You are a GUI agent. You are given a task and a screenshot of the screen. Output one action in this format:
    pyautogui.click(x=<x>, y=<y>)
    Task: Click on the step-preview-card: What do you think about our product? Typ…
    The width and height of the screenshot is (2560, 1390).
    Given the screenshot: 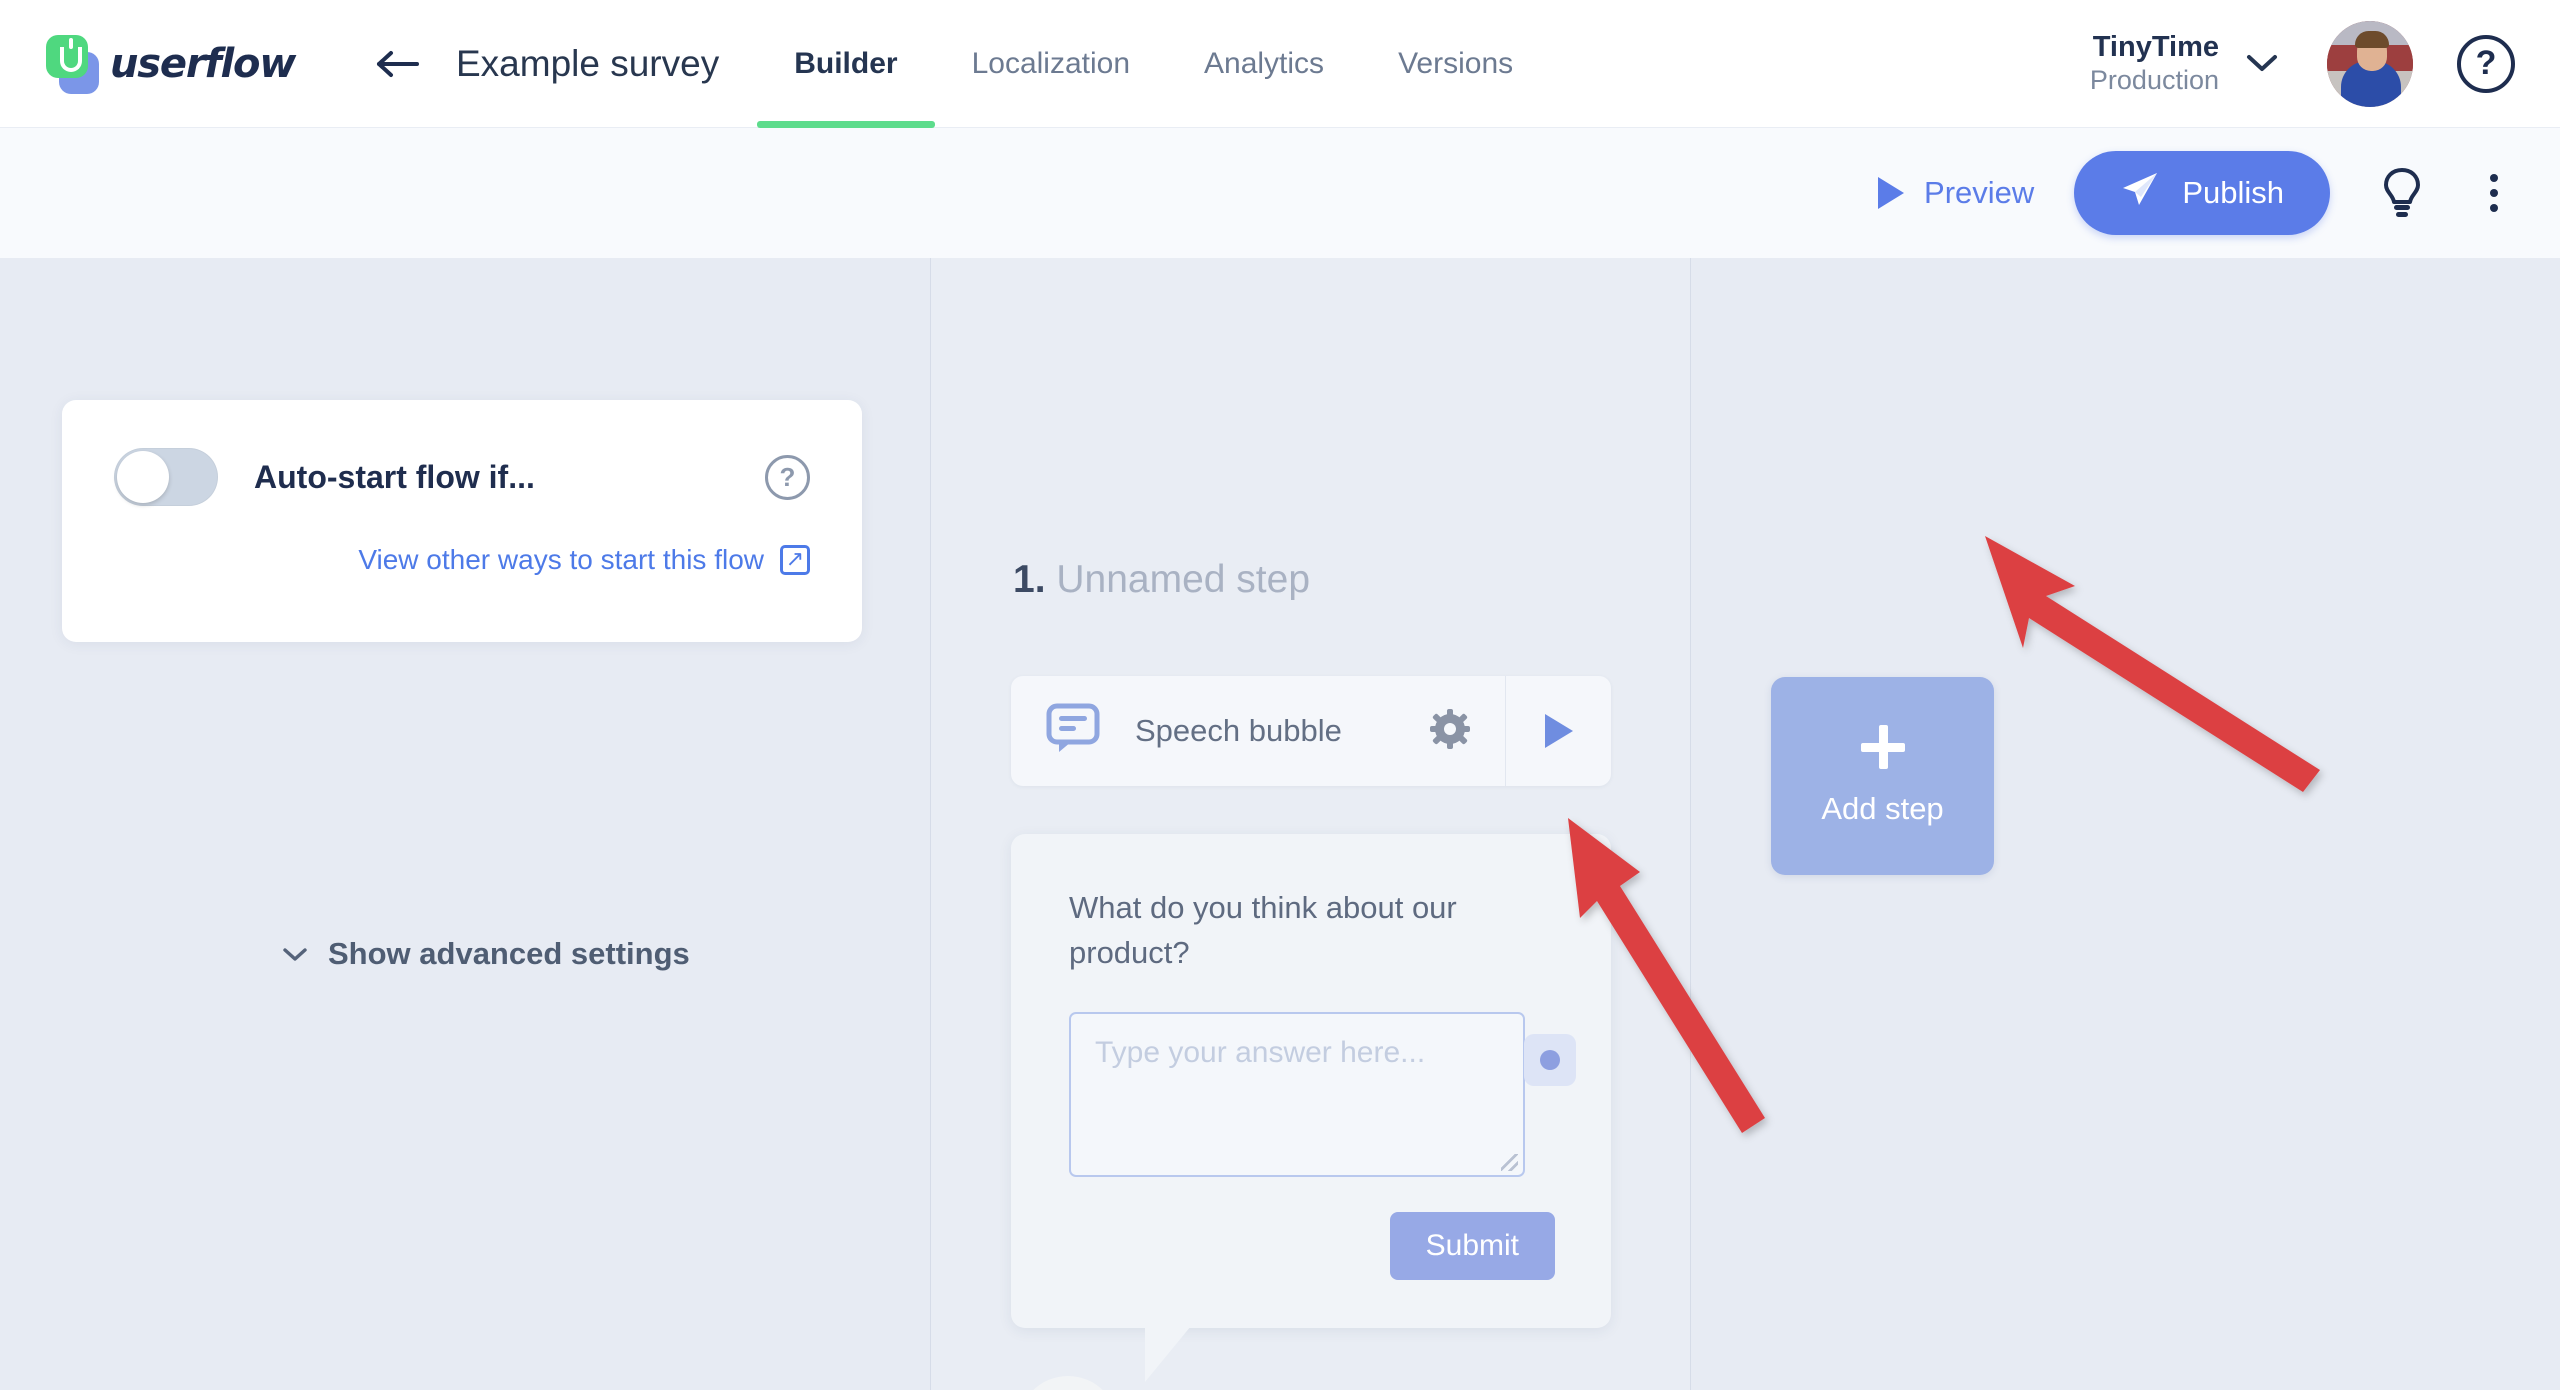 What is the action you would take?
    pyautogui.click(x=1311, y=1108)
    